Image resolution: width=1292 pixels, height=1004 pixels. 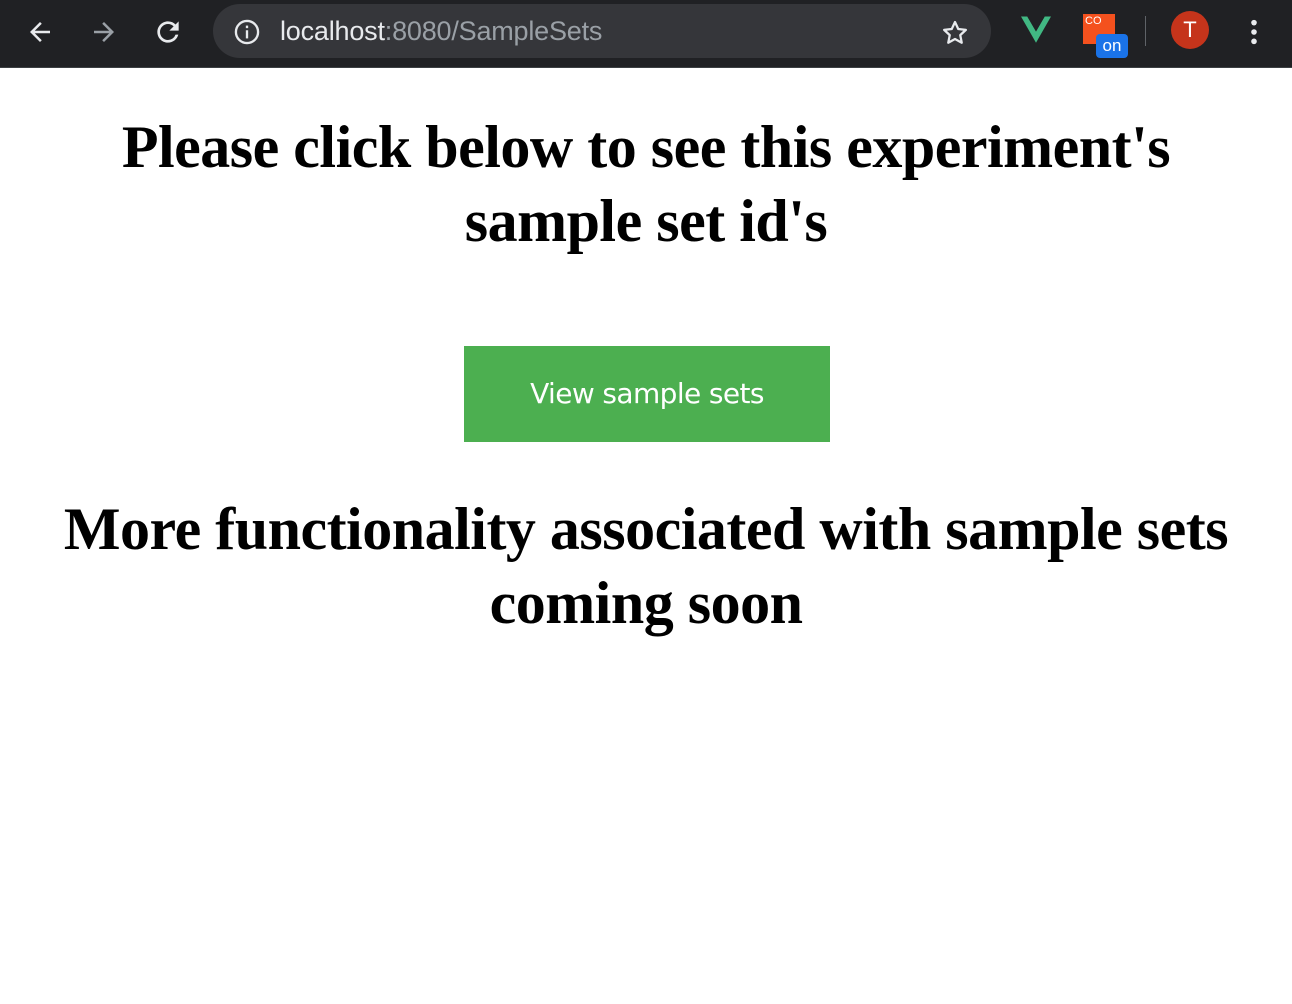 I want to click on kebab-menu-icon, so click(x=1254, y=32).